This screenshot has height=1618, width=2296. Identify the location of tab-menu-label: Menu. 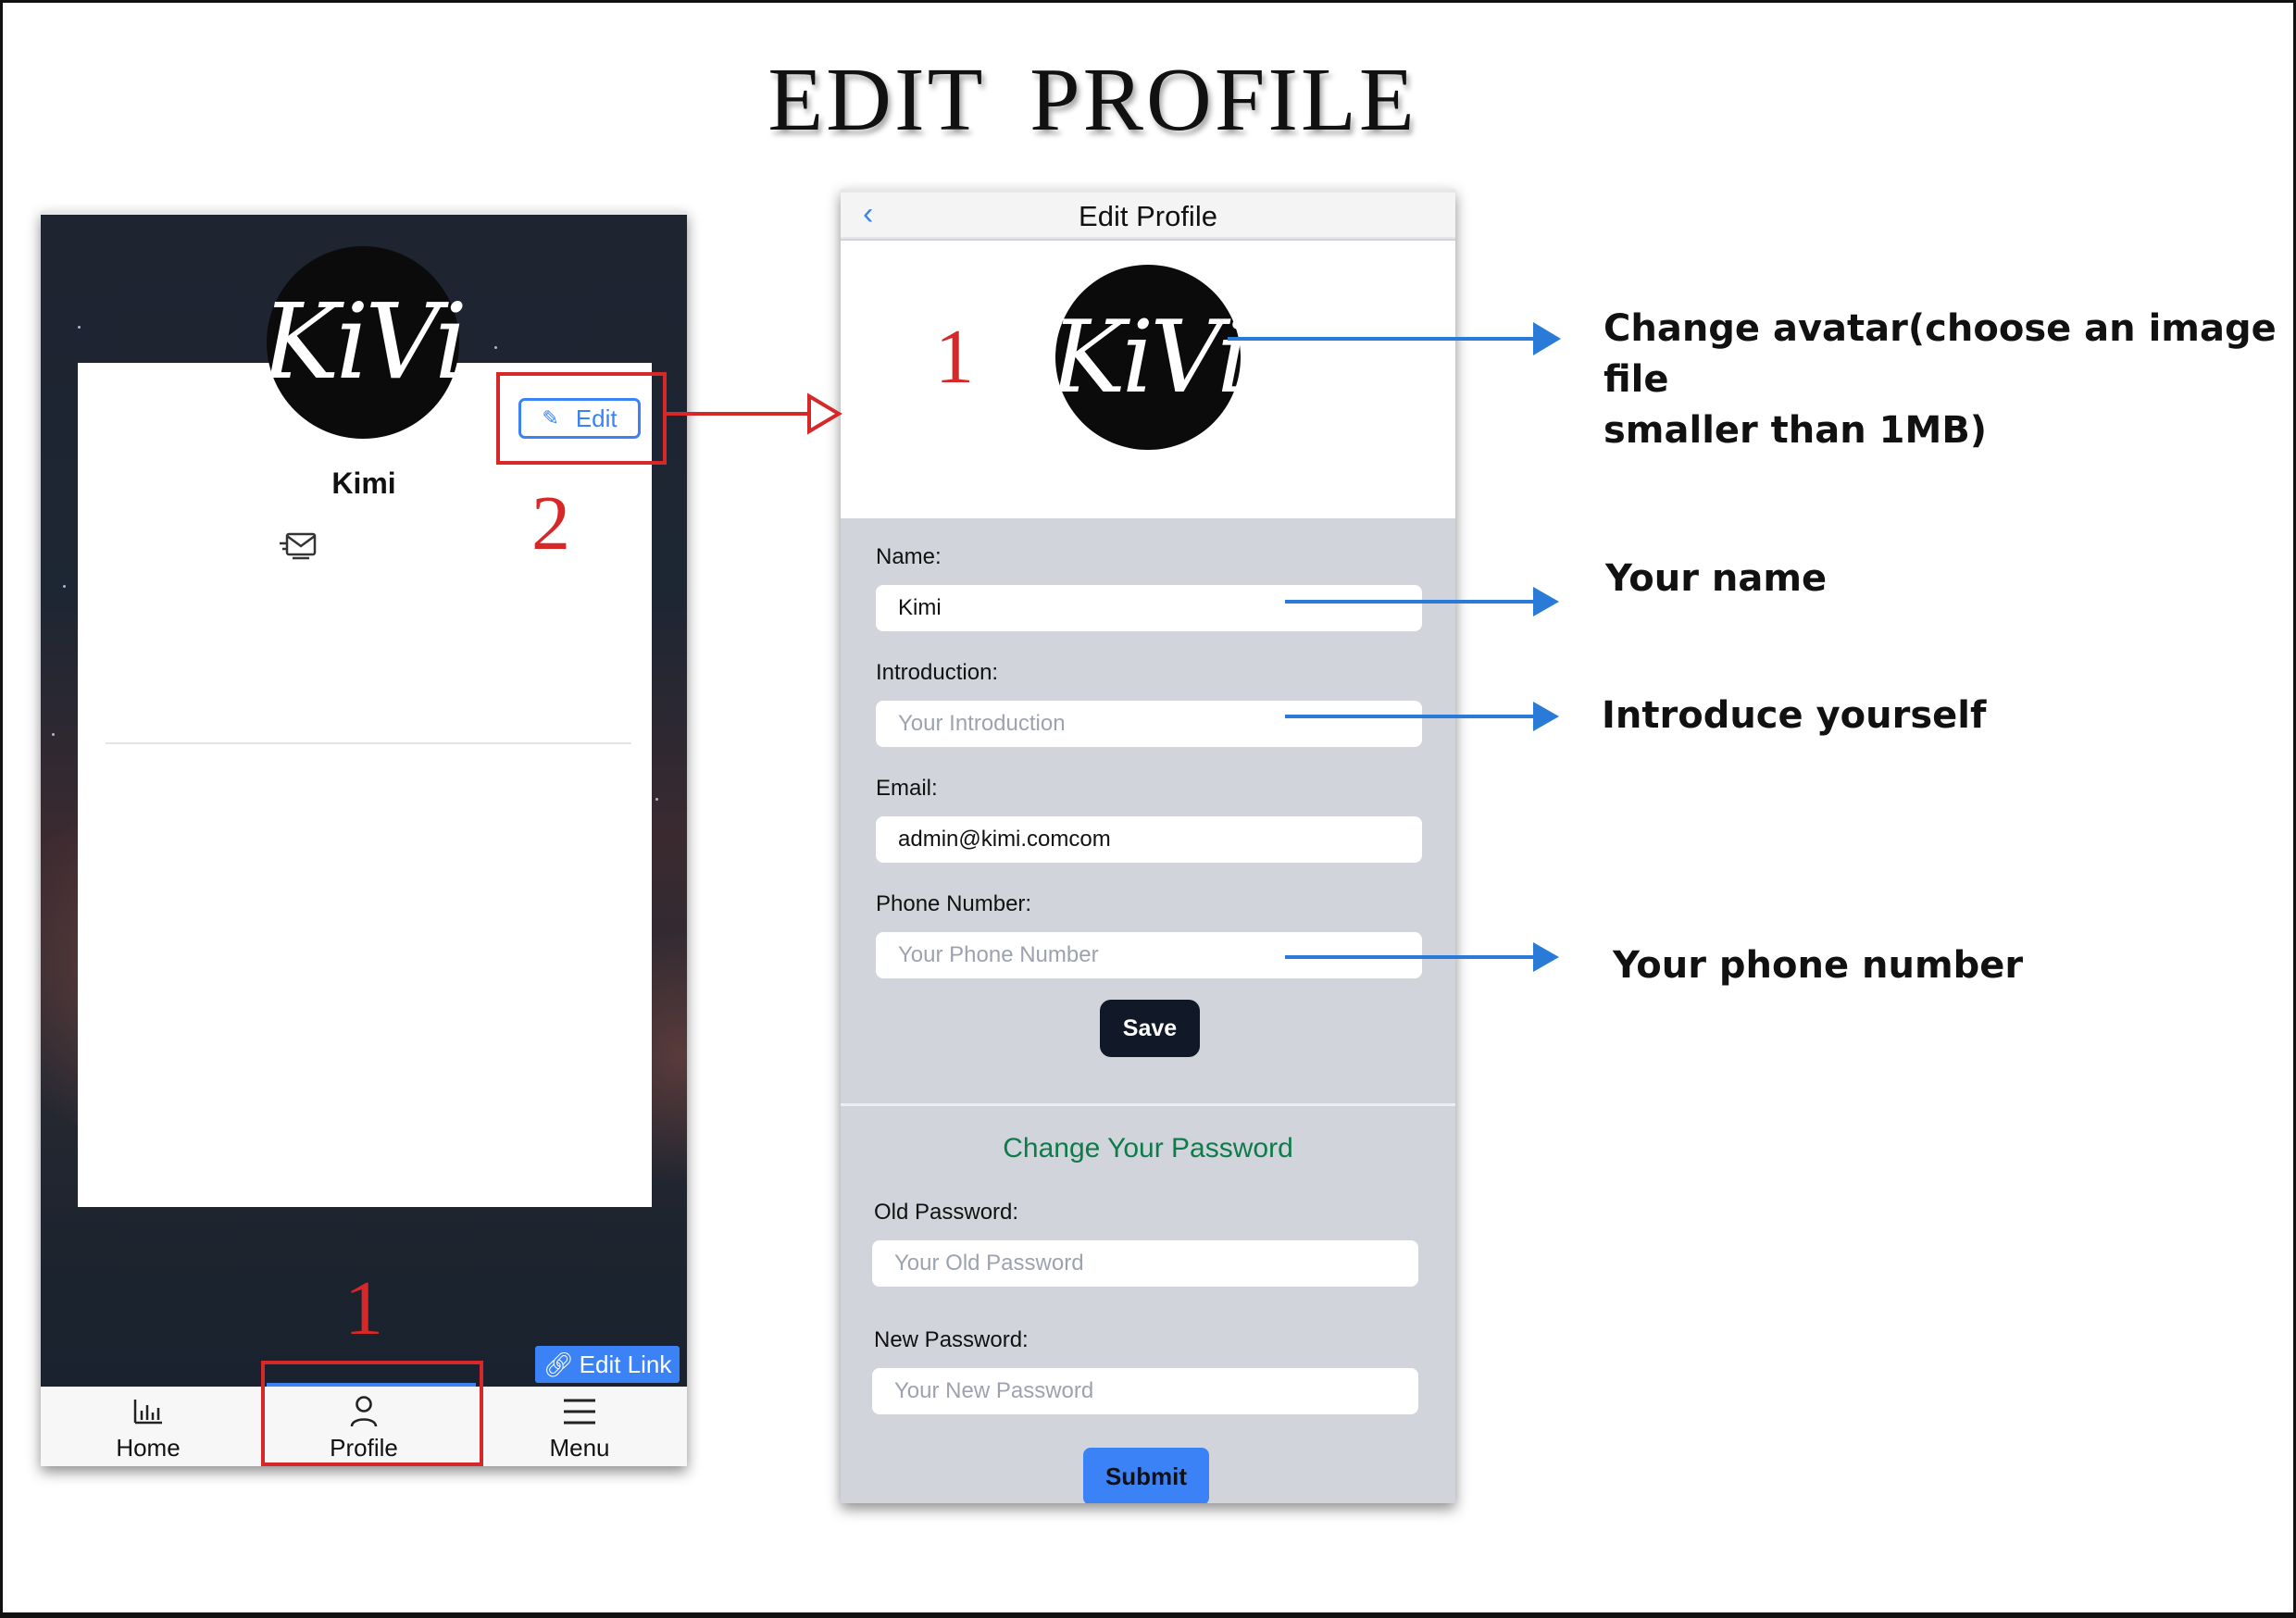
(579, 1447).